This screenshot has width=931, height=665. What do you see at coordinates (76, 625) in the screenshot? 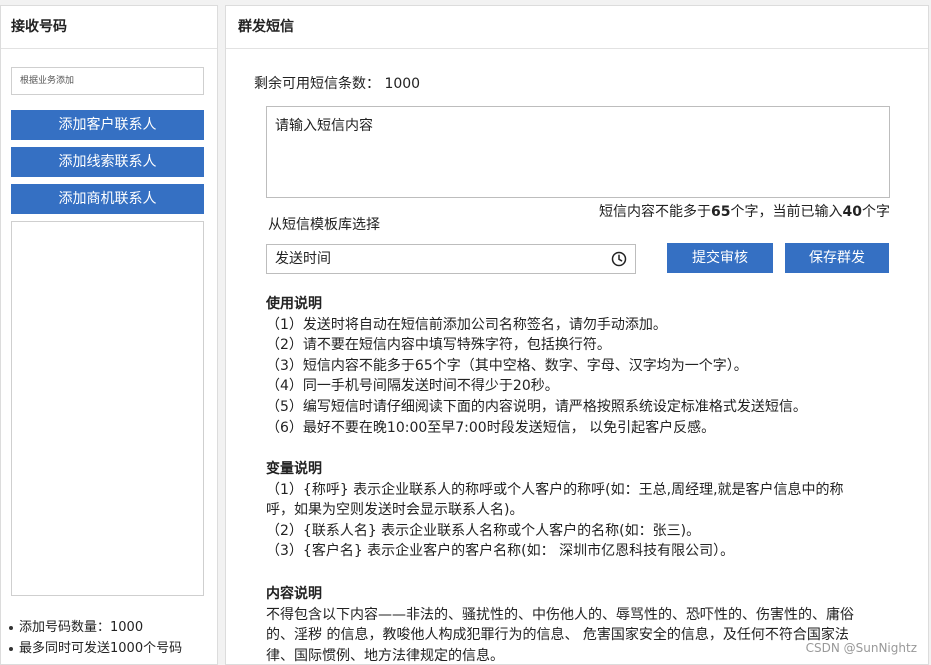
I see `number-count-note: 添加号码数量：1000` at bounding box center [76, 625].